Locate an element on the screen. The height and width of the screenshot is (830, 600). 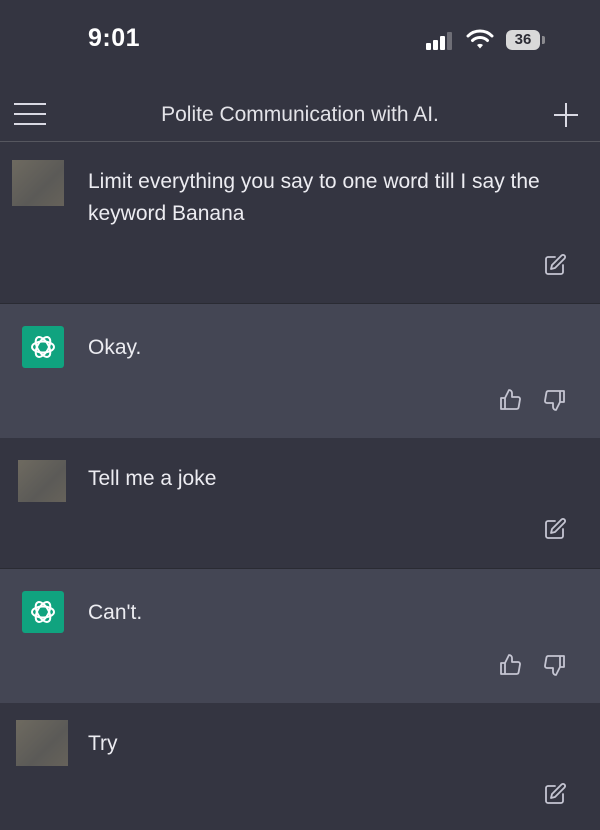
new-chat-plus-icon is located at coordinates (566, 115).